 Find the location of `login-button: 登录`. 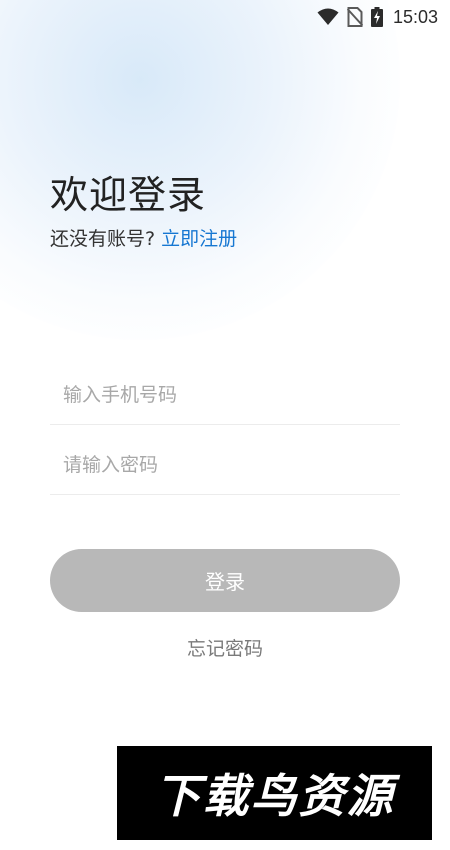

login-button: 登录 is located at coordinates (225, 580).